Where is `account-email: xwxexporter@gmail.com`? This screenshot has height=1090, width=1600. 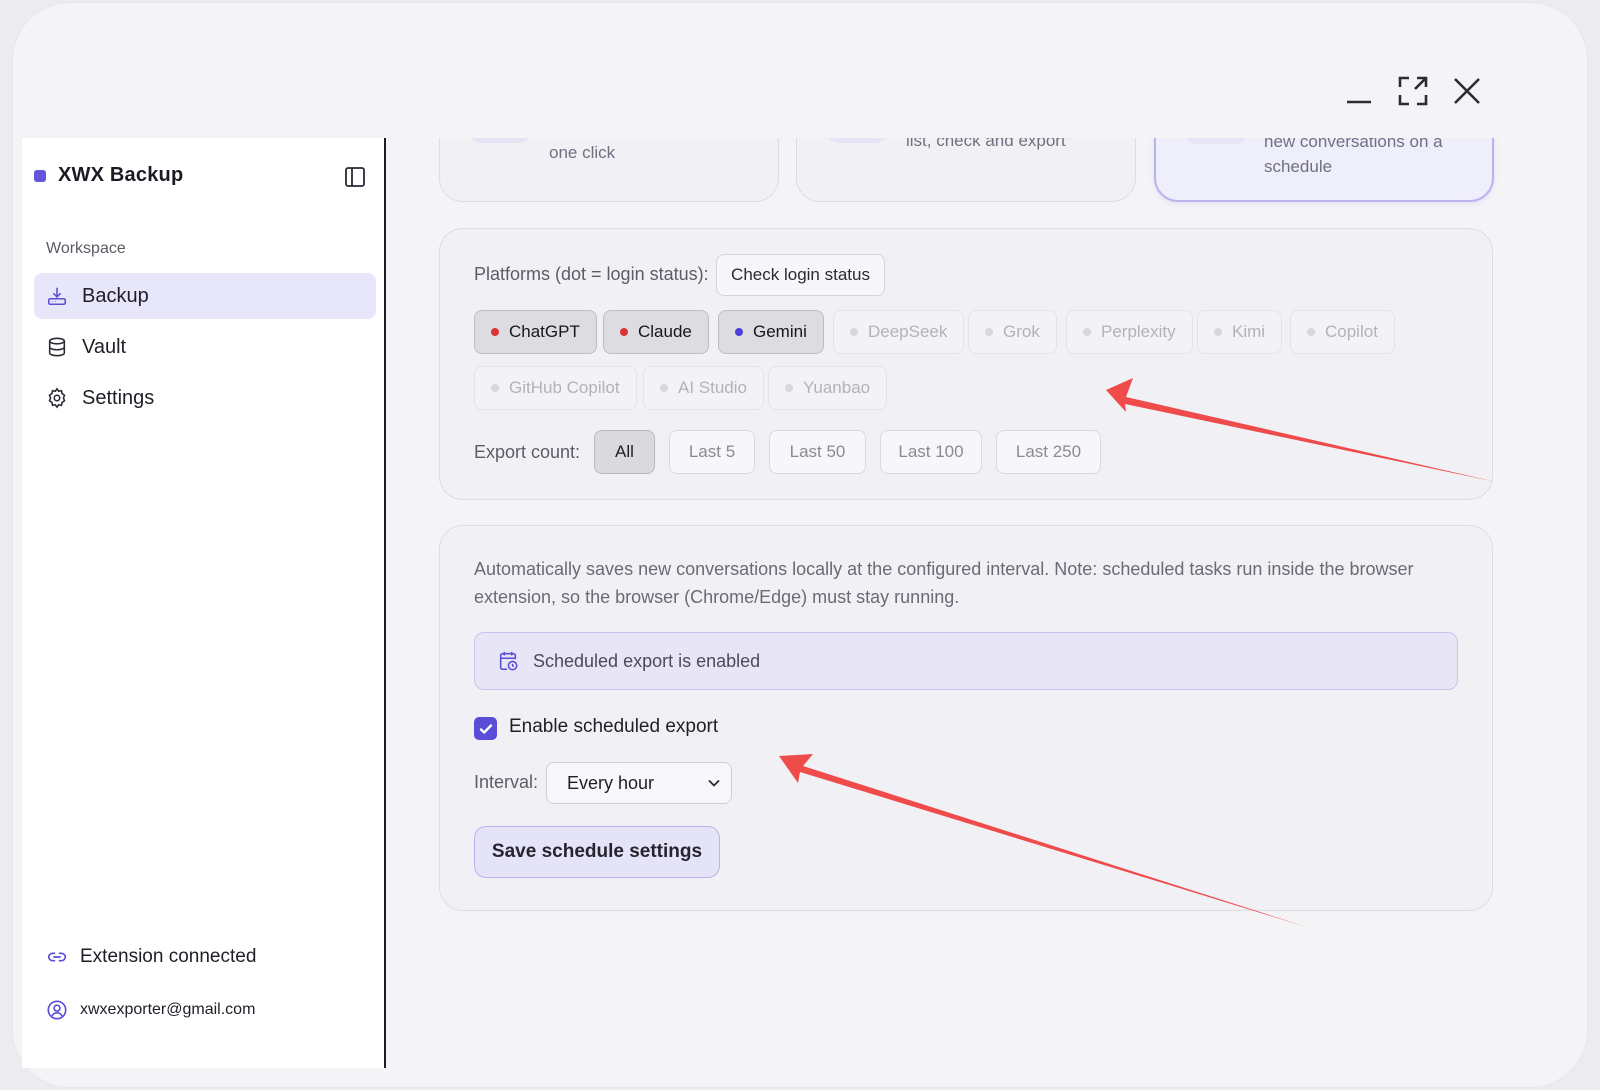
account-email: xwxexporter@gmail.com is located at coordinates (168, 1009).